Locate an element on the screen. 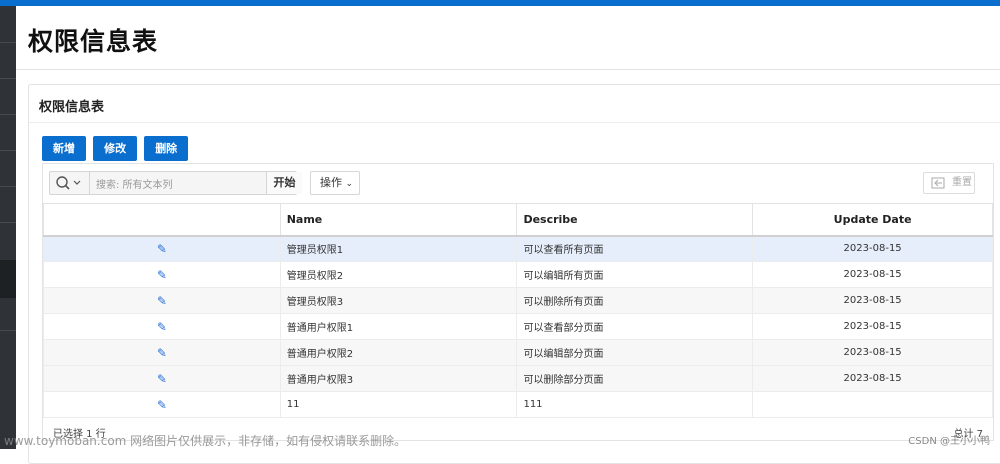 The width and height of the screenshot is (1000, 464). actions-label: 操作 is located at coordinates (331, 182).